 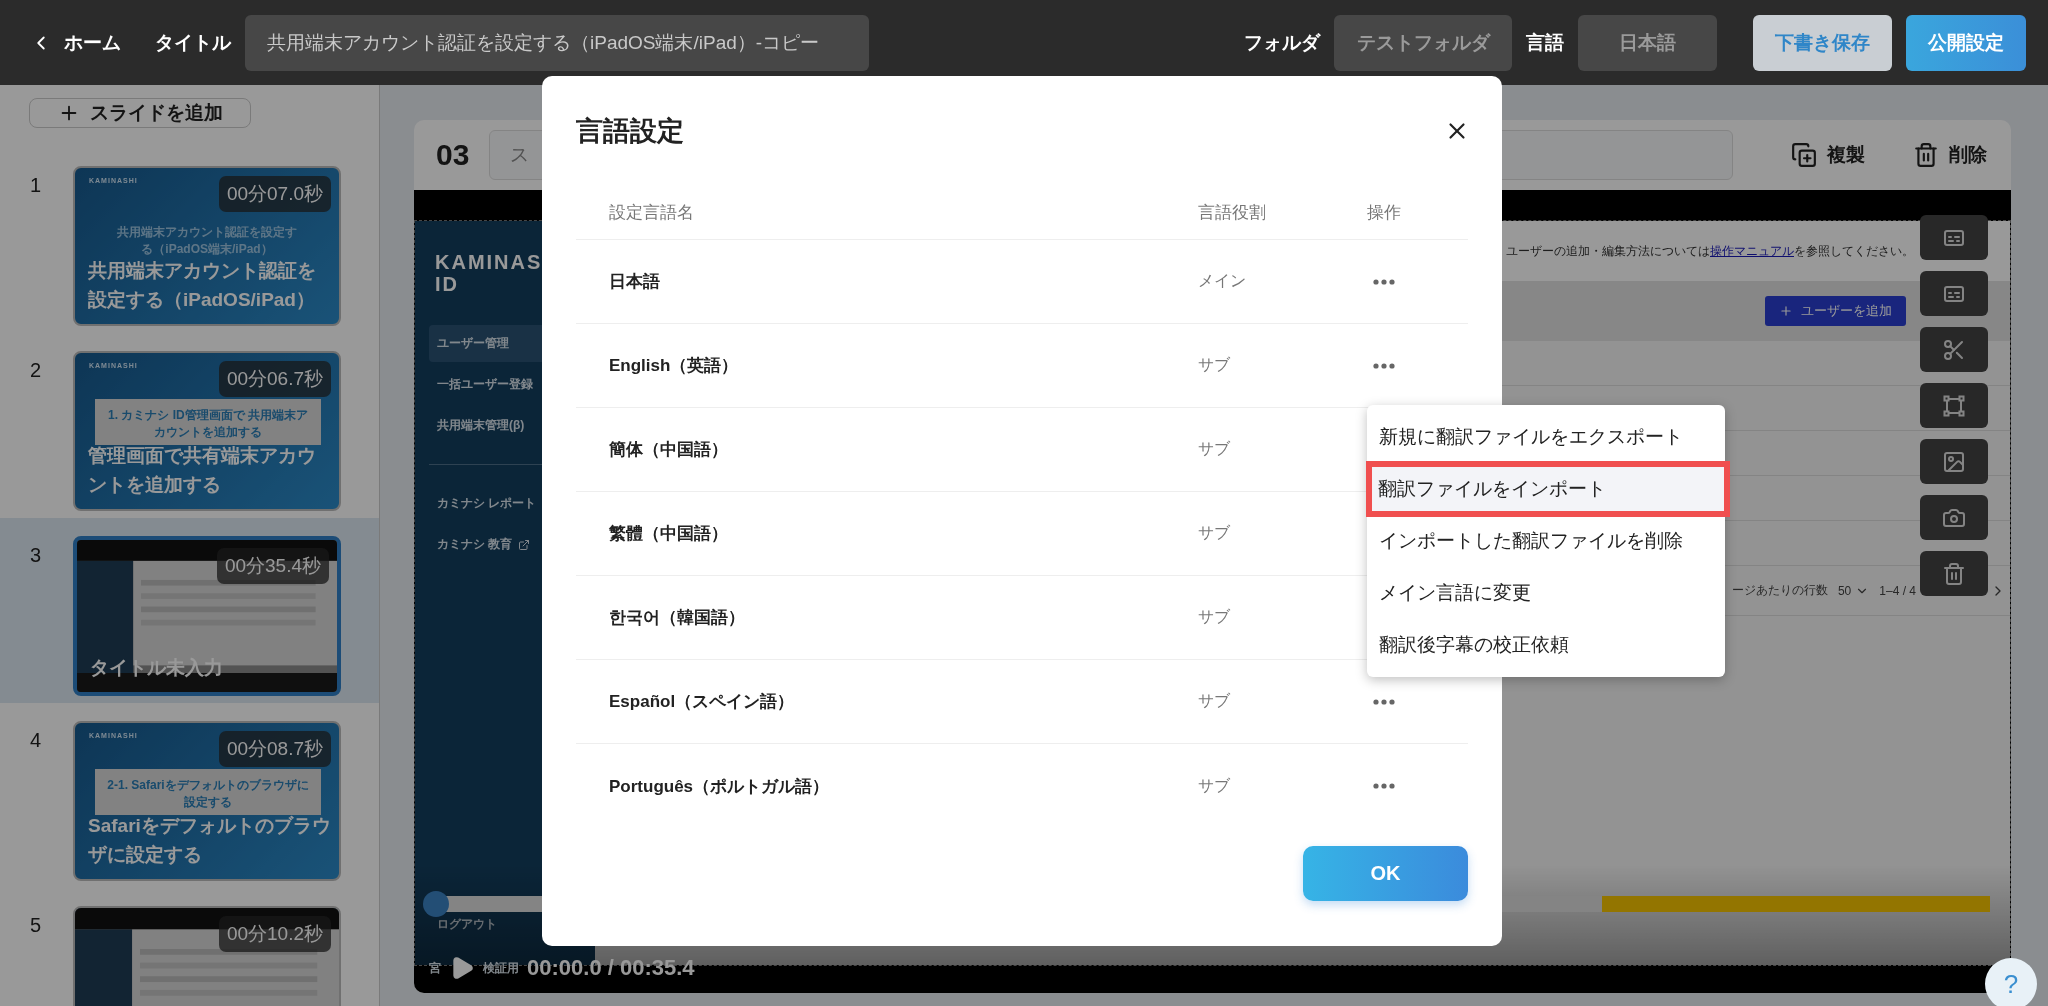 What do you see at coordinates (75, 42) in the screenshot?
I see `home-link: ホーム` at bounding box center [75, 42].